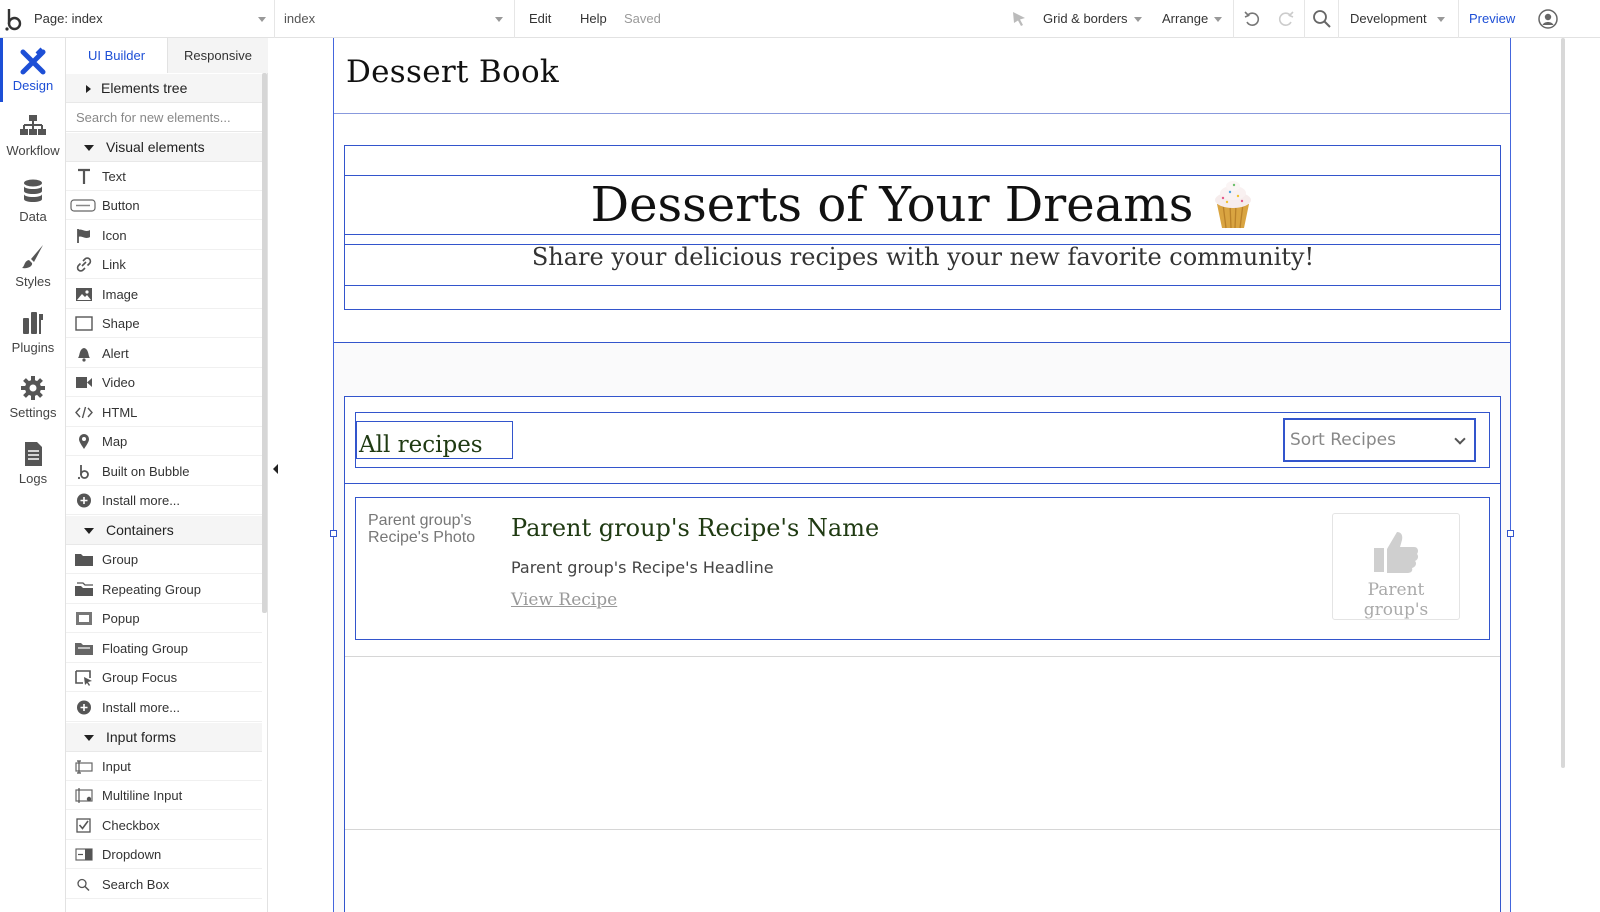  Describe the element at coordinates (164, 825) in the screenshot. I see `element-checkbox: Checkbox` at that location.